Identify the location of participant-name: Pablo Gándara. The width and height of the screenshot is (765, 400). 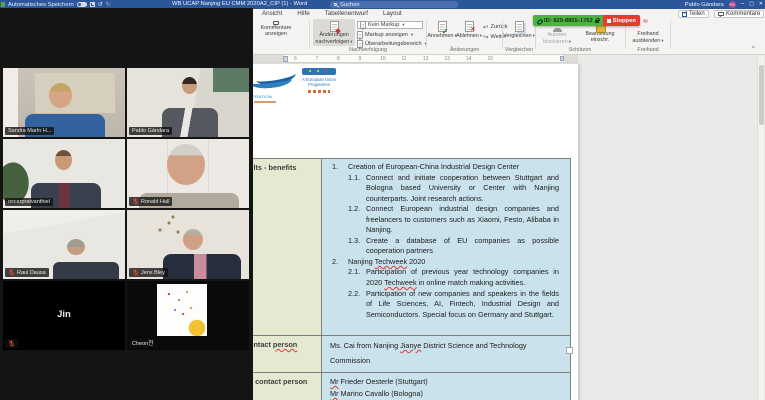
(150, 131).